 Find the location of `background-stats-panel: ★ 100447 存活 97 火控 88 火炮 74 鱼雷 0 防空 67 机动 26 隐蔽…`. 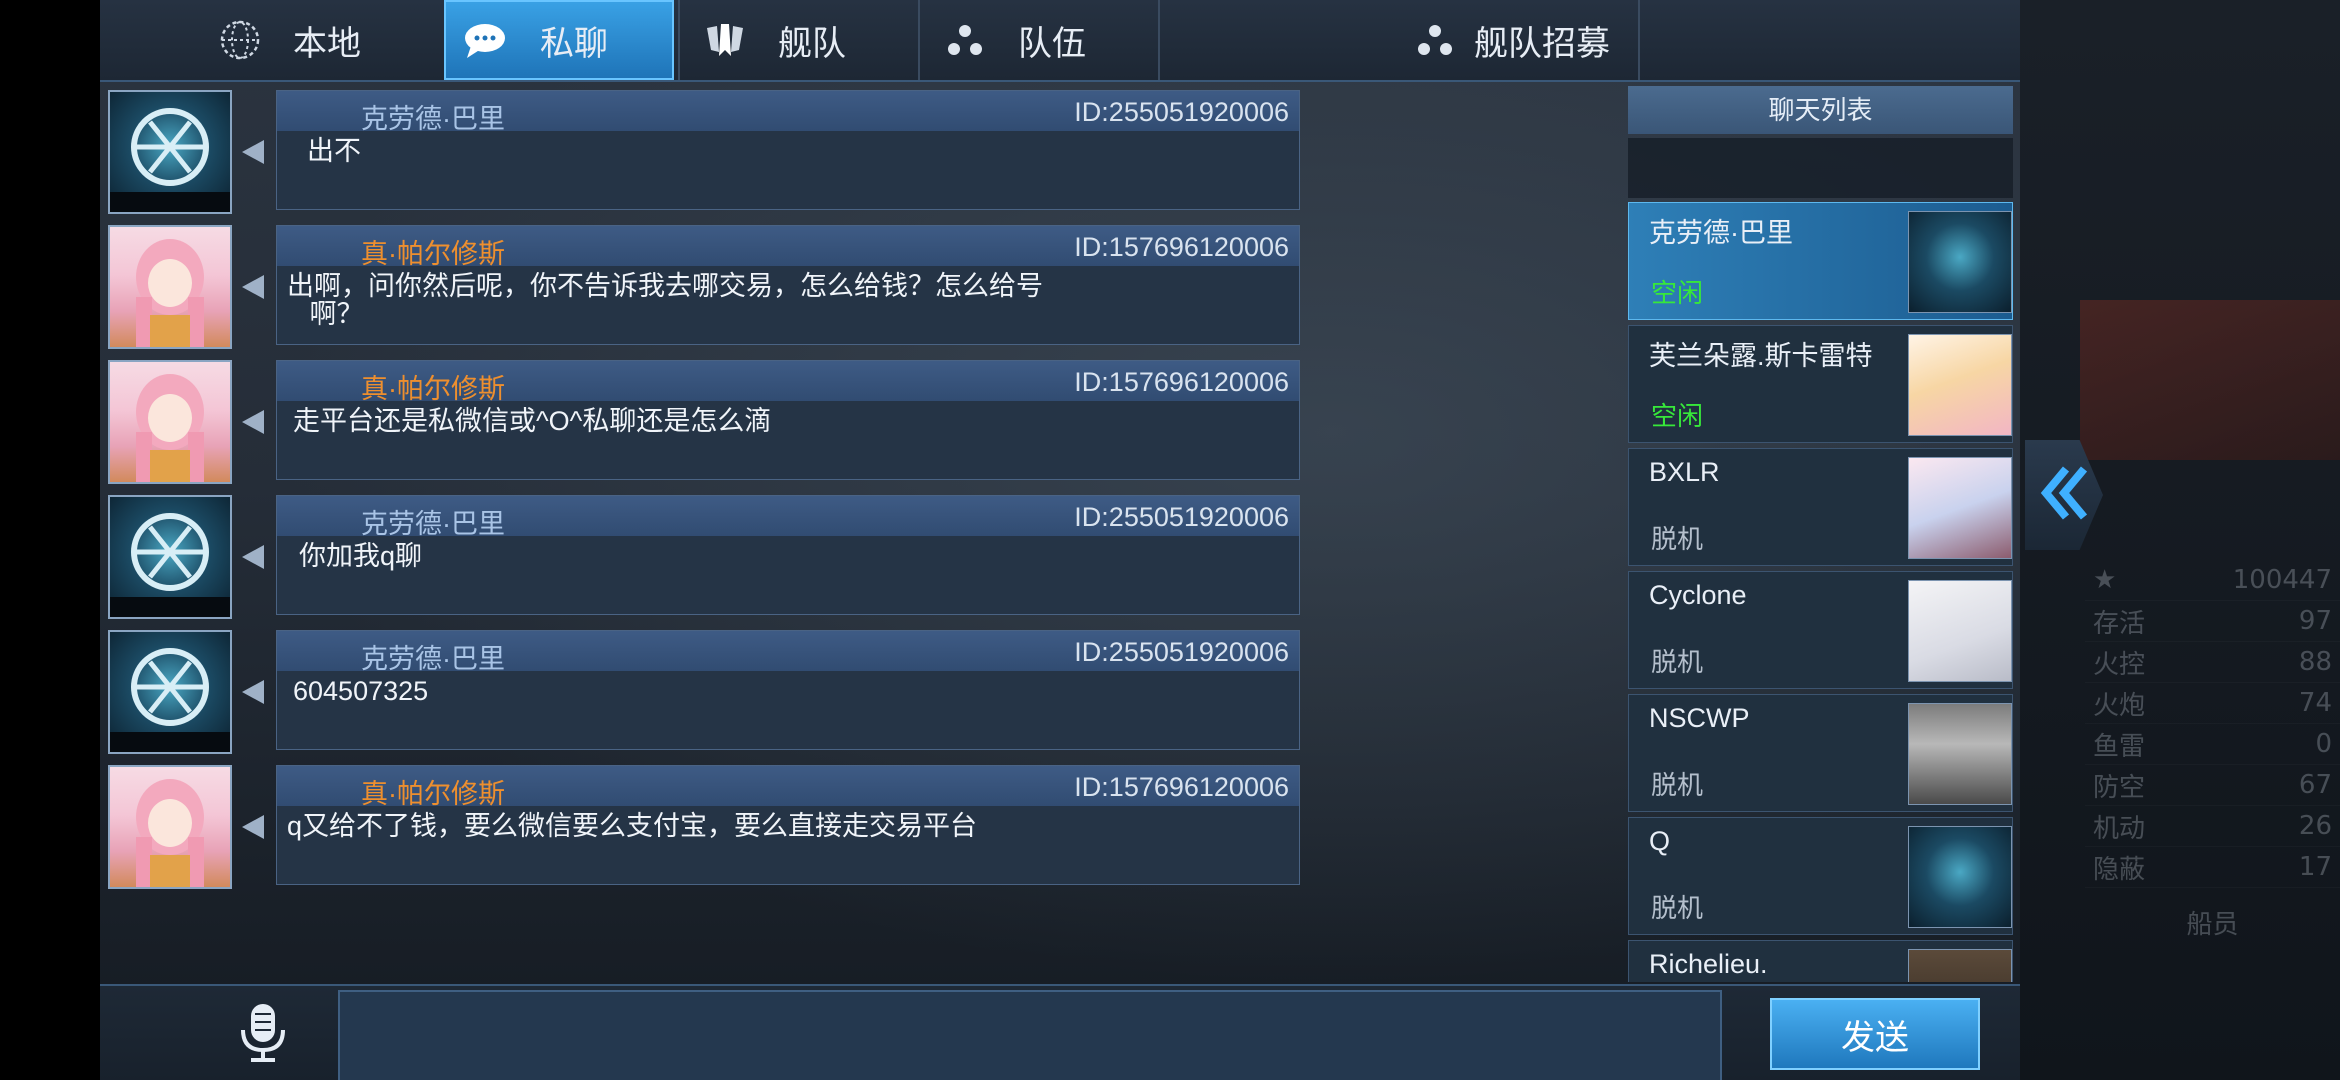

background-stats-panel: ★ 100447 存活 97 火控 88 火炮 74 鱼雷 0 防空 67 机动 26 隐蔽… is located at coordinates (2212, 750).